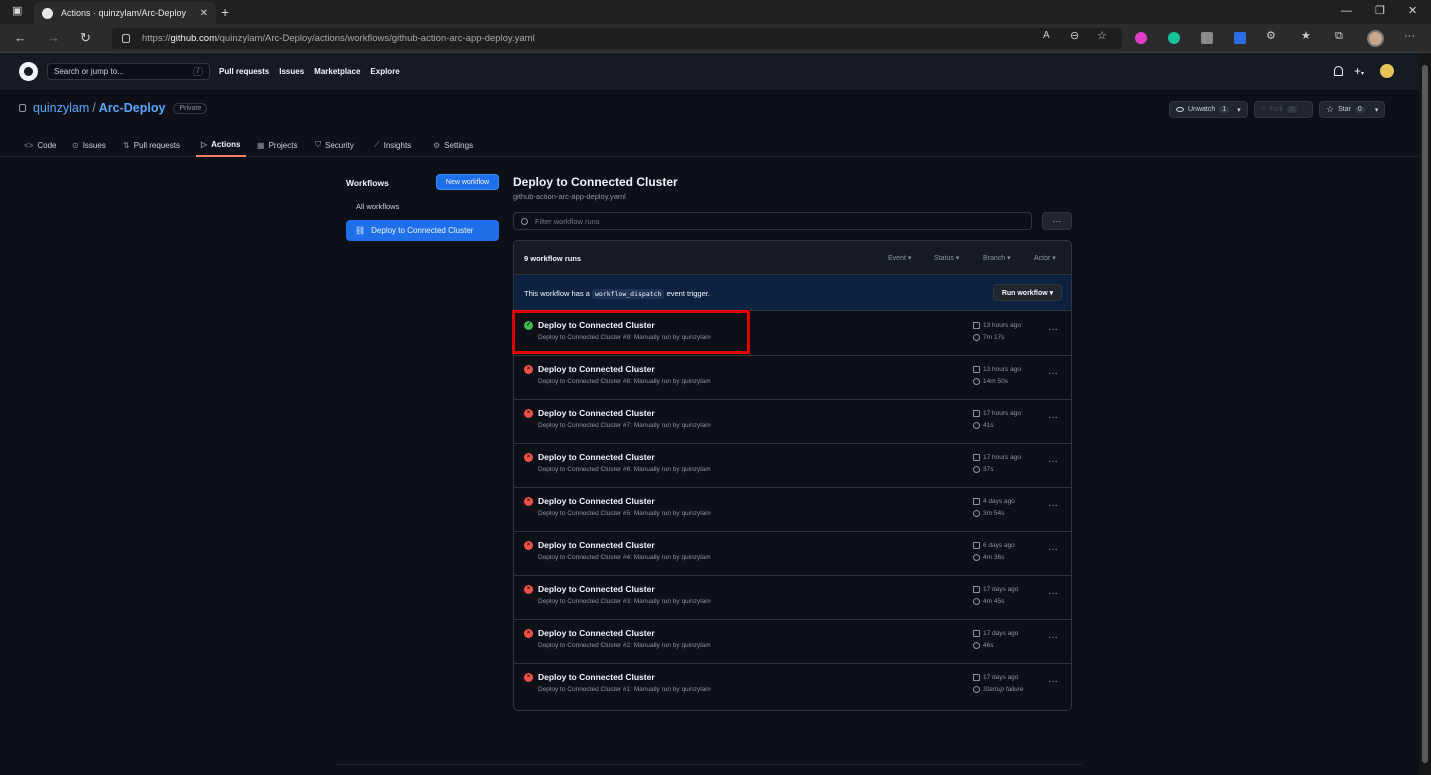 This screenshot has width=1431, height=775. Describe the element at coordinates (1306, 36) in the screenshot. I see `favorites-icon: ★` at that location.